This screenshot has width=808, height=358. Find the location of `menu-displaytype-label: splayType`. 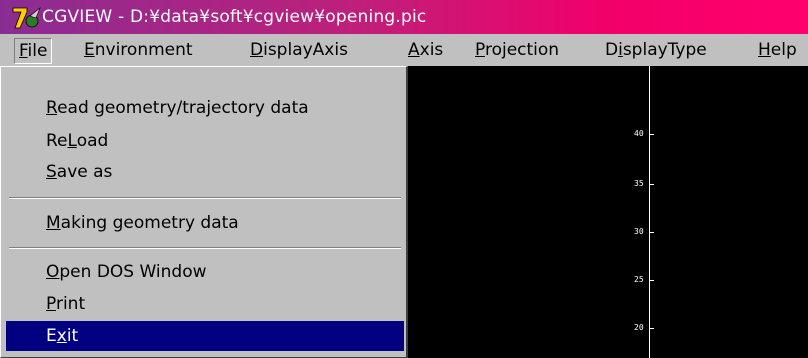

menu-displaytype-label: splayType is located at coordinates (664, 50).